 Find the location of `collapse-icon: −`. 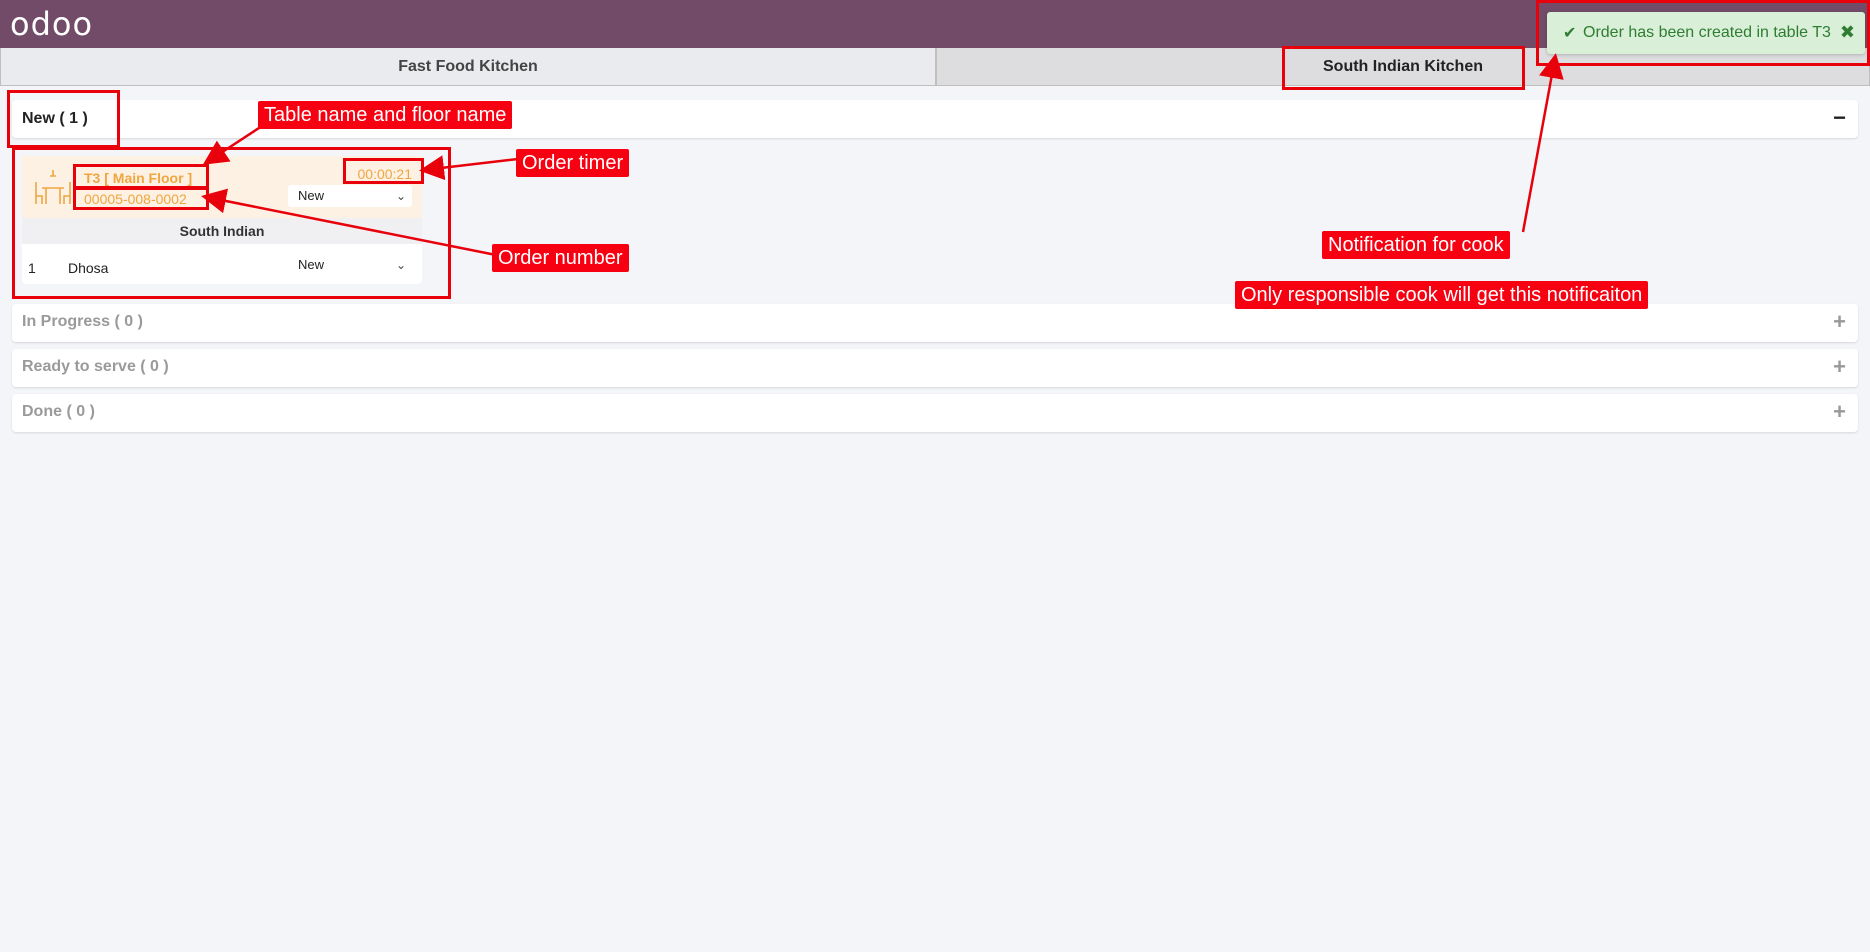

collapse-icon: − is located at coordinates (1839, 118).